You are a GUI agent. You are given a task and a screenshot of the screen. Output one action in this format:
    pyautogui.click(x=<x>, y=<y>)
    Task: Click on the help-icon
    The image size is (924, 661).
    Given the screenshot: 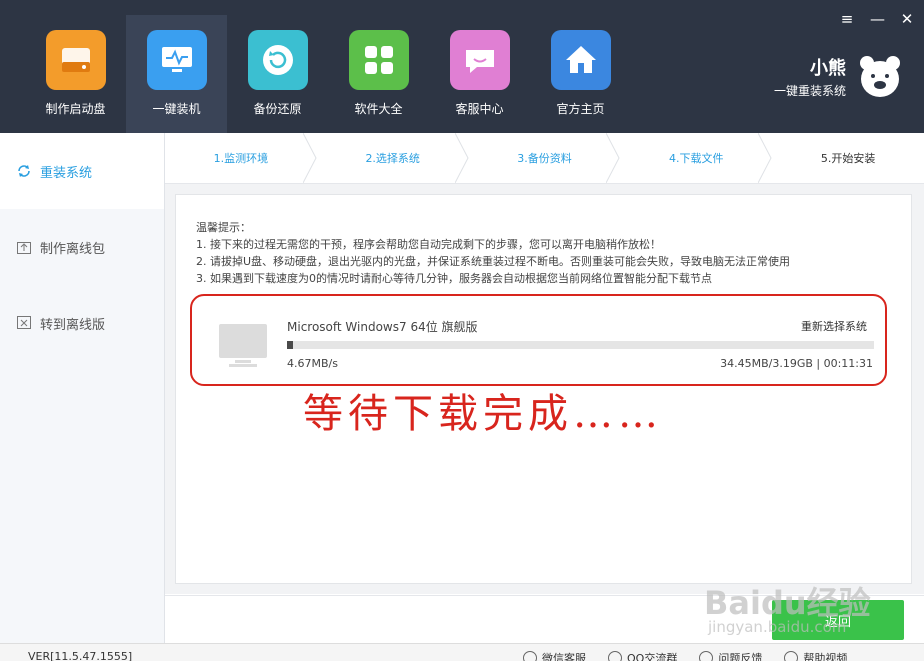 What is the action you would take?
    pyautogui.click(x=791, y=656)
    